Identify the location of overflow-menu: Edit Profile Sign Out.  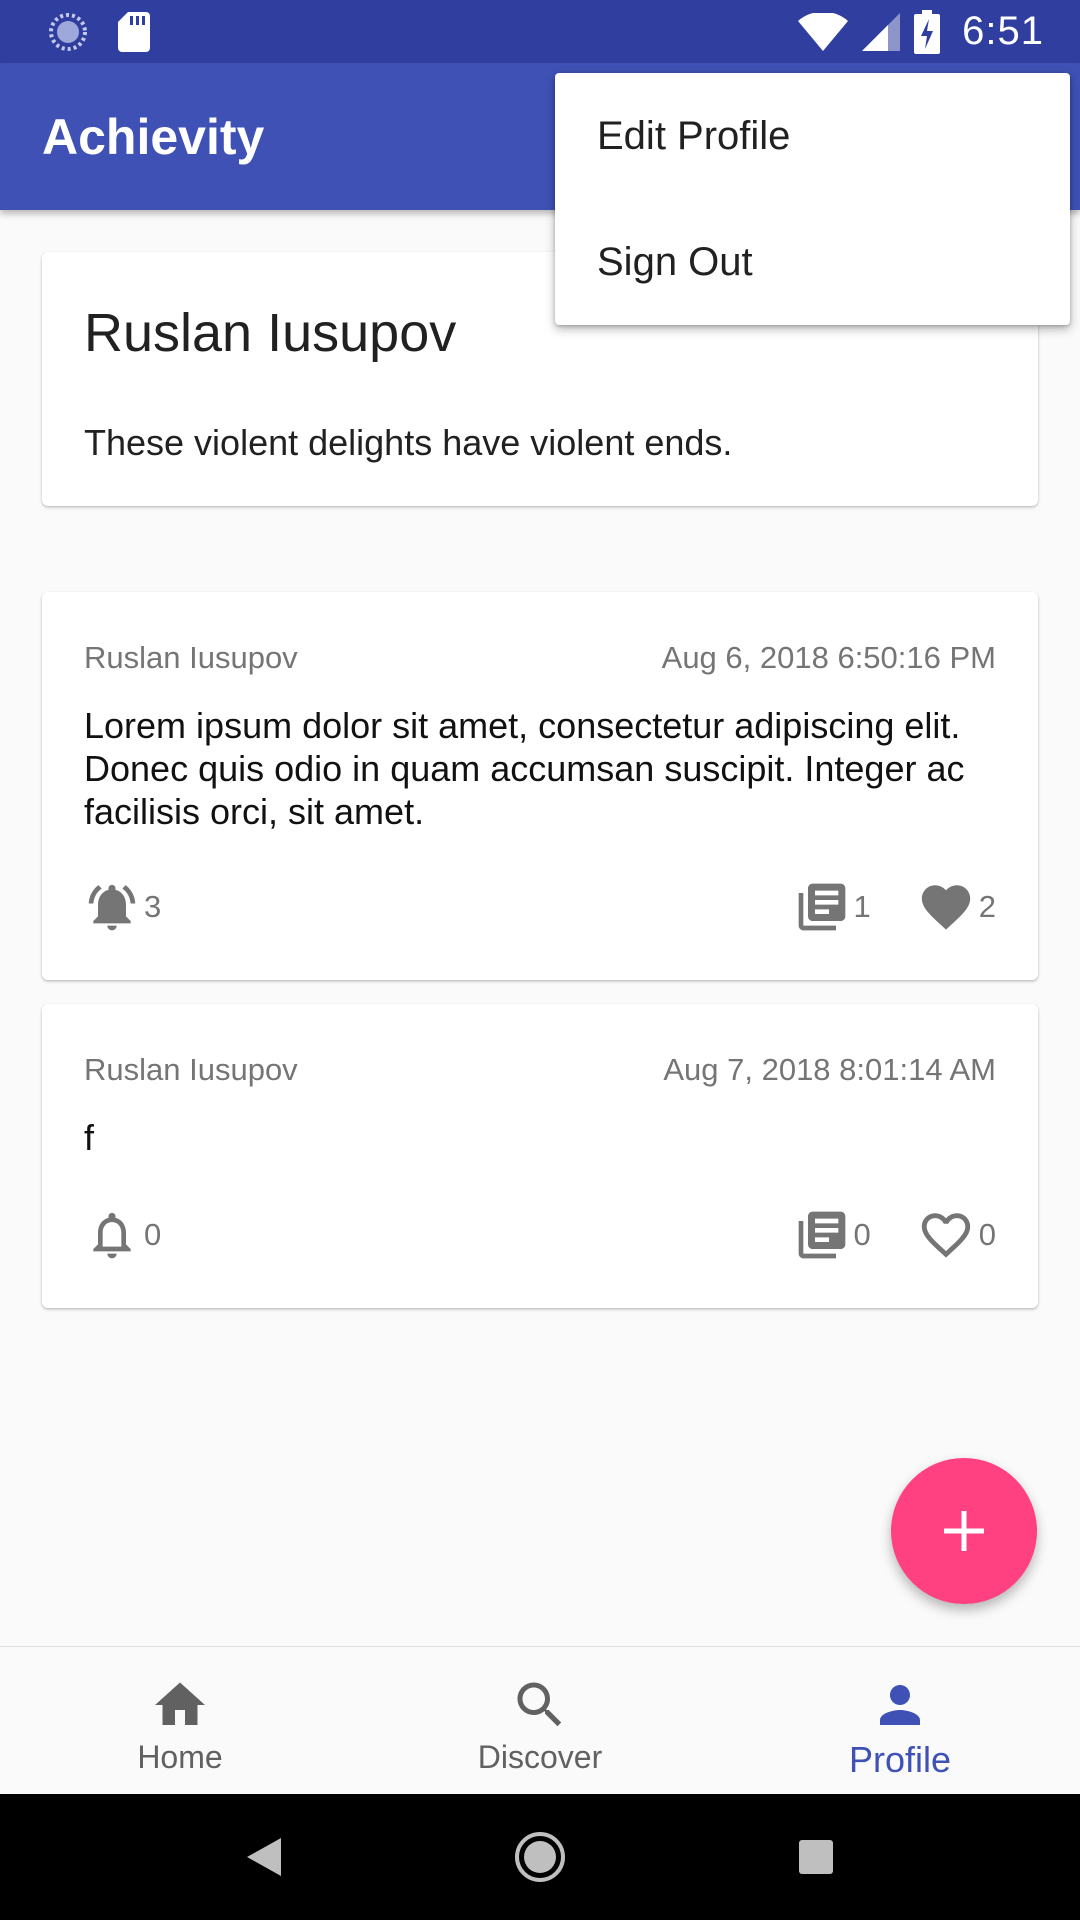
(812, 199).